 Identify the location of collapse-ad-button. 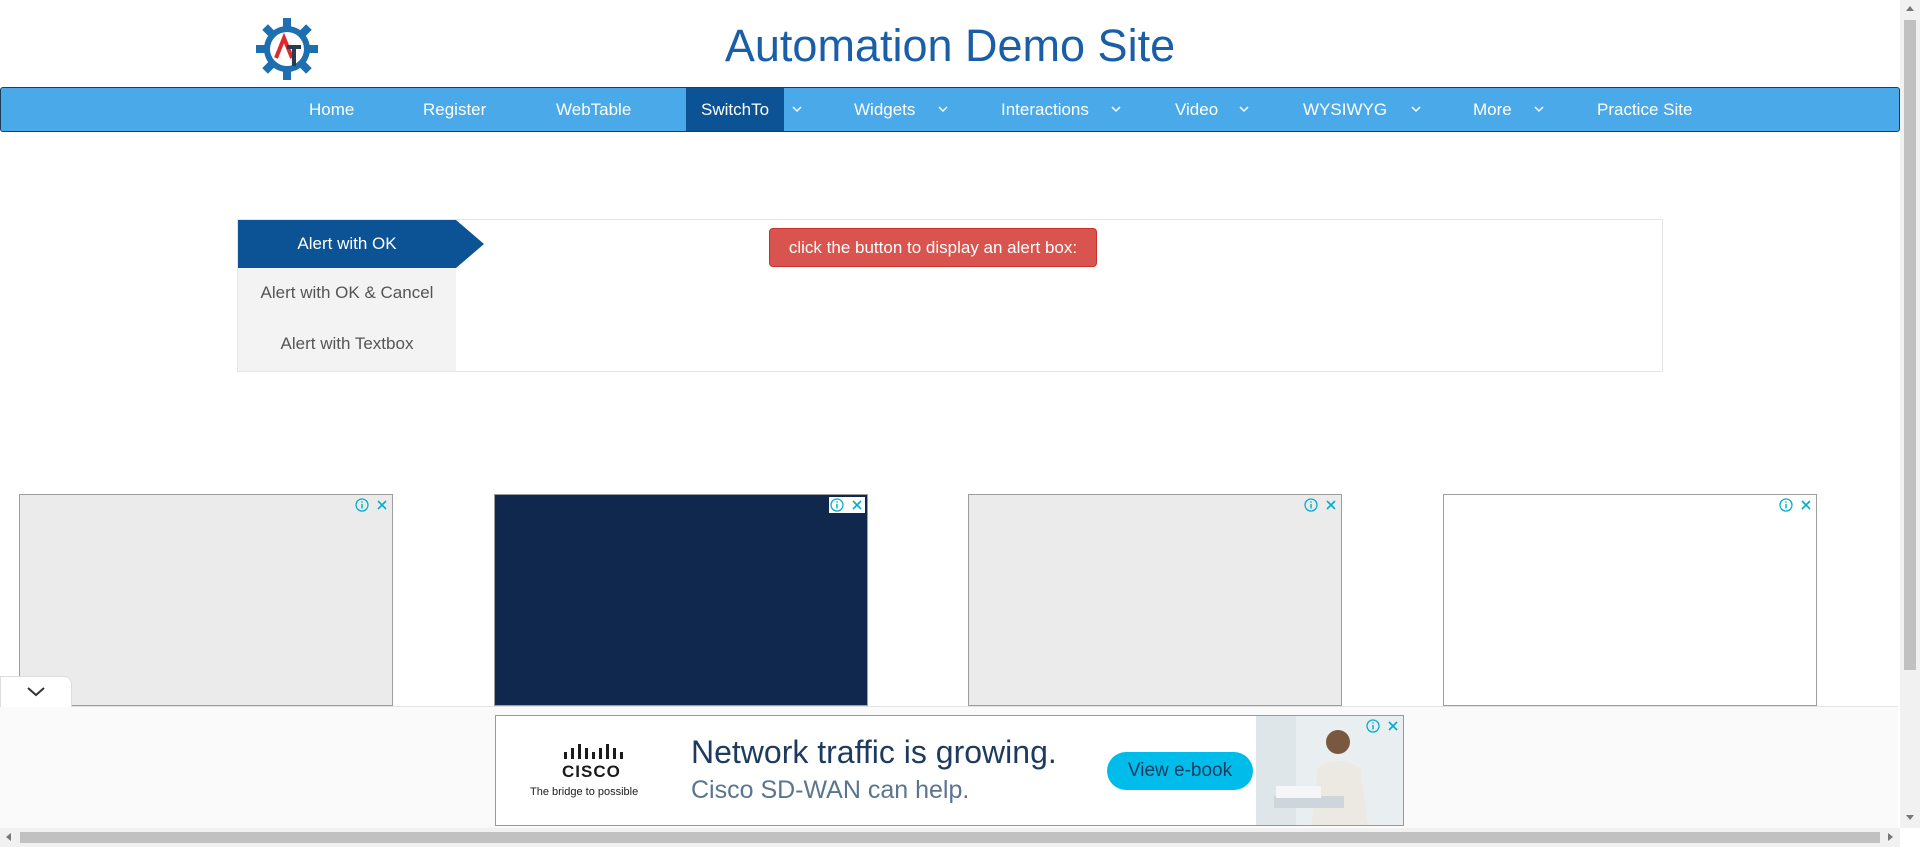
(36, 691).